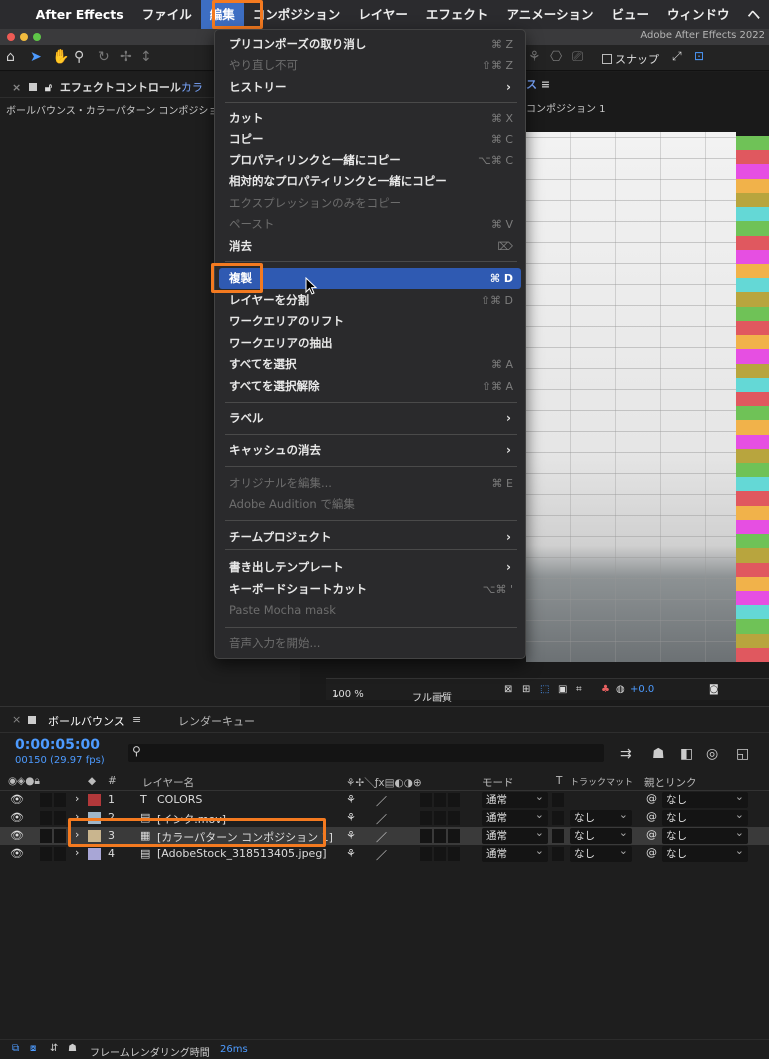  What do you see at coordinates (698, 14) in the screenshot?
I see `menu-window: ウィンドウ` at bounding box center [698, 14].